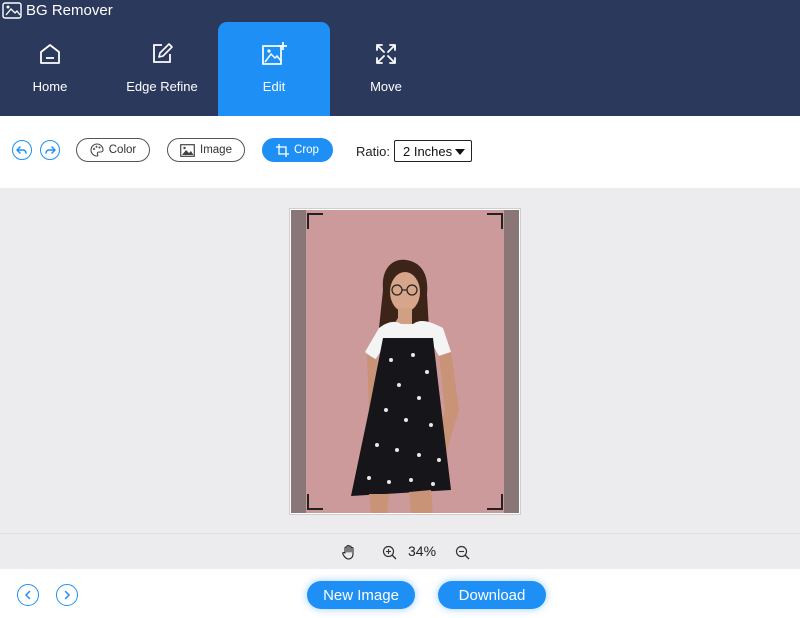  I want to click on ratio-label: Ratio:, so click(373, 151).